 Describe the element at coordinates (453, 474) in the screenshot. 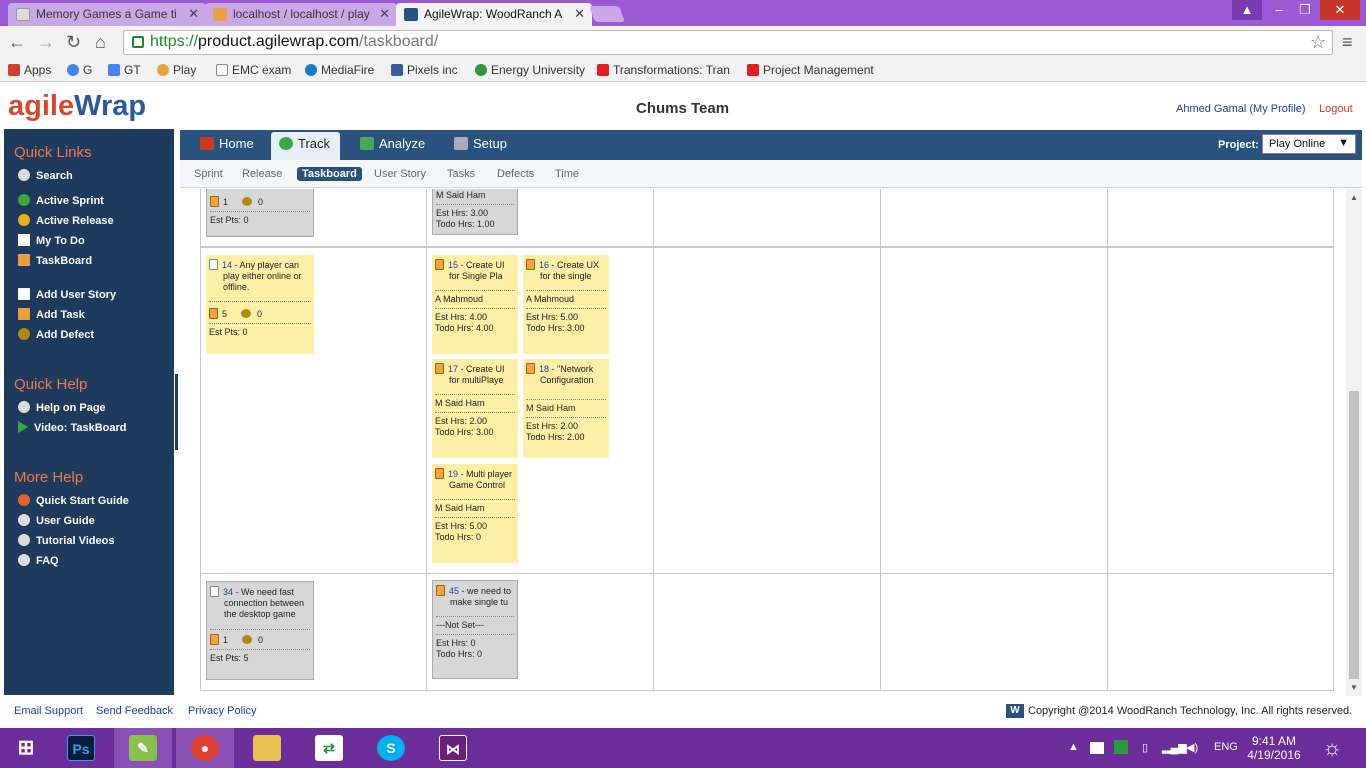

I see `card-id-link: 19` at that location.